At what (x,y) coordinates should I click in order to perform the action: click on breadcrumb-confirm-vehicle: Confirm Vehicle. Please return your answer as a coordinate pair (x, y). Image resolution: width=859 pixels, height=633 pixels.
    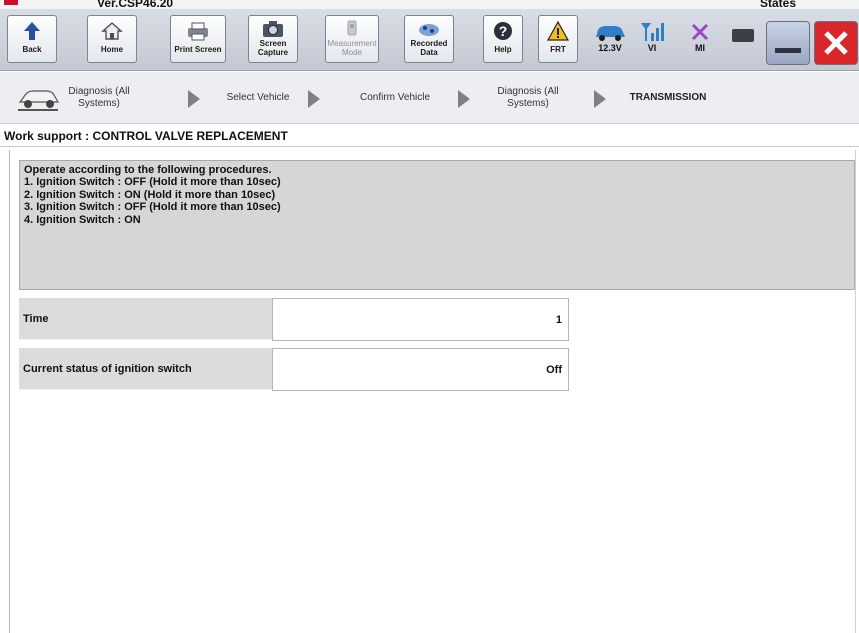
    Looking at the image, I should click on (395, 98).